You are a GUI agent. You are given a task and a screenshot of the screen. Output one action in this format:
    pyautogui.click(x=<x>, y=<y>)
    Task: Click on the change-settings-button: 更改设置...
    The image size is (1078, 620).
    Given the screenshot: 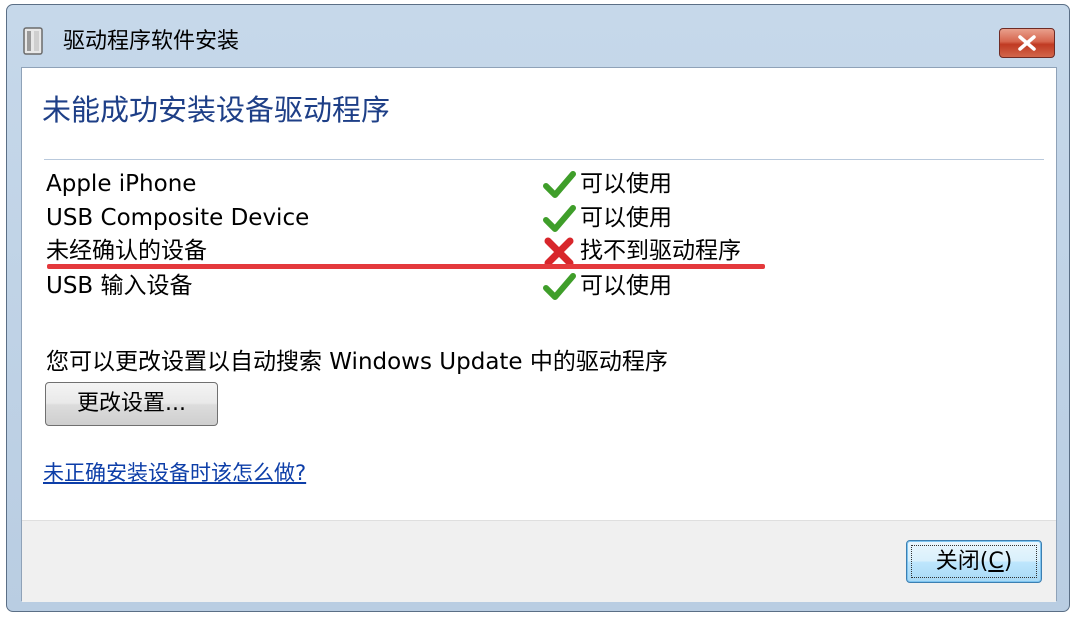 What is the action you would take?
    pyautogui.click(x=131, y=404)
    